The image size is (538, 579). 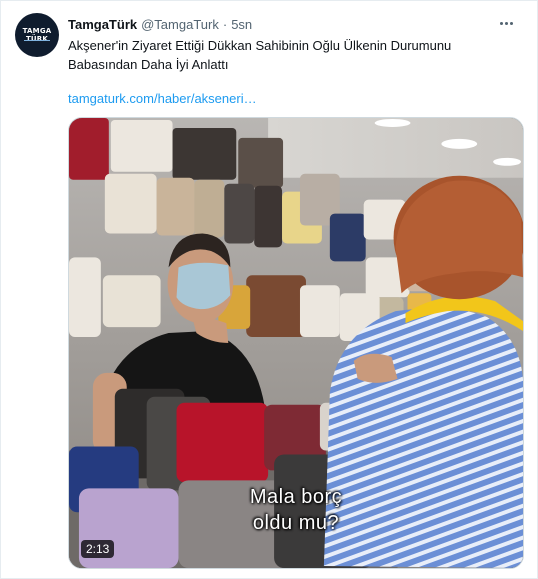 I want to click on video-subtitle-line2: oldu mu?, so click(x=296, y=523).